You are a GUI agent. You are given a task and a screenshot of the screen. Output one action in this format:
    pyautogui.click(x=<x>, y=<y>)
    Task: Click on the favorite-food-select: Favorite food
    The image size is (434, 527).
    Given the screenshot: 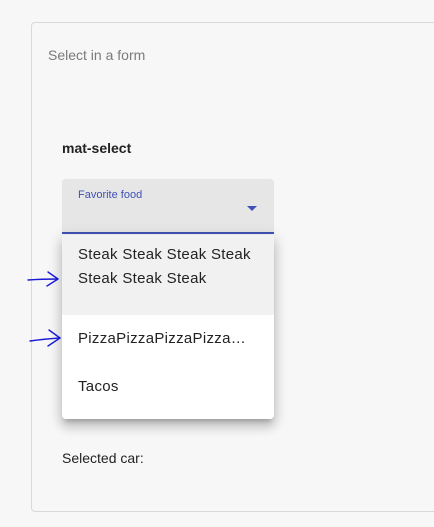 What is the action you would take?
    pyautogui.click(x=168, y=206)
    